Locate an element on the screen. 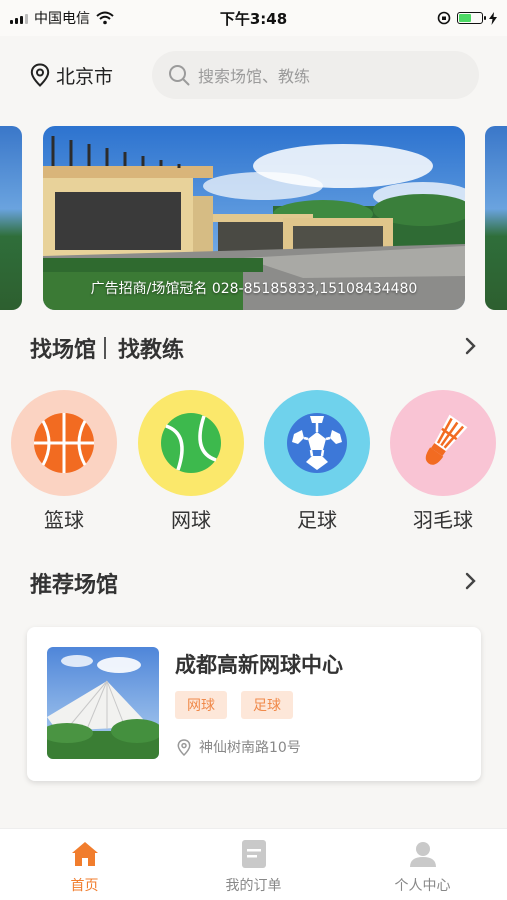  category-label: 篮球 is located at coordinates (64, 520).